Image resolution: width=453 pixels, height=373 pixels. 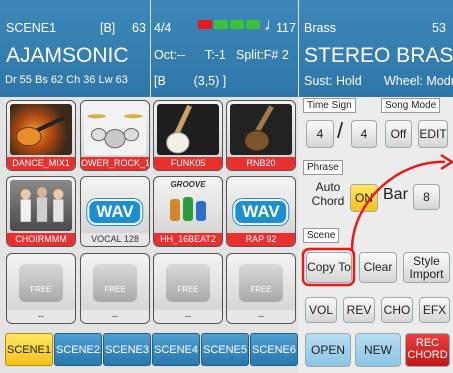 What do you see at coordinates (41, 163) in the screenshot?
I see `pad-label: DANCE_MIX1` at bounding box center [41, 163].